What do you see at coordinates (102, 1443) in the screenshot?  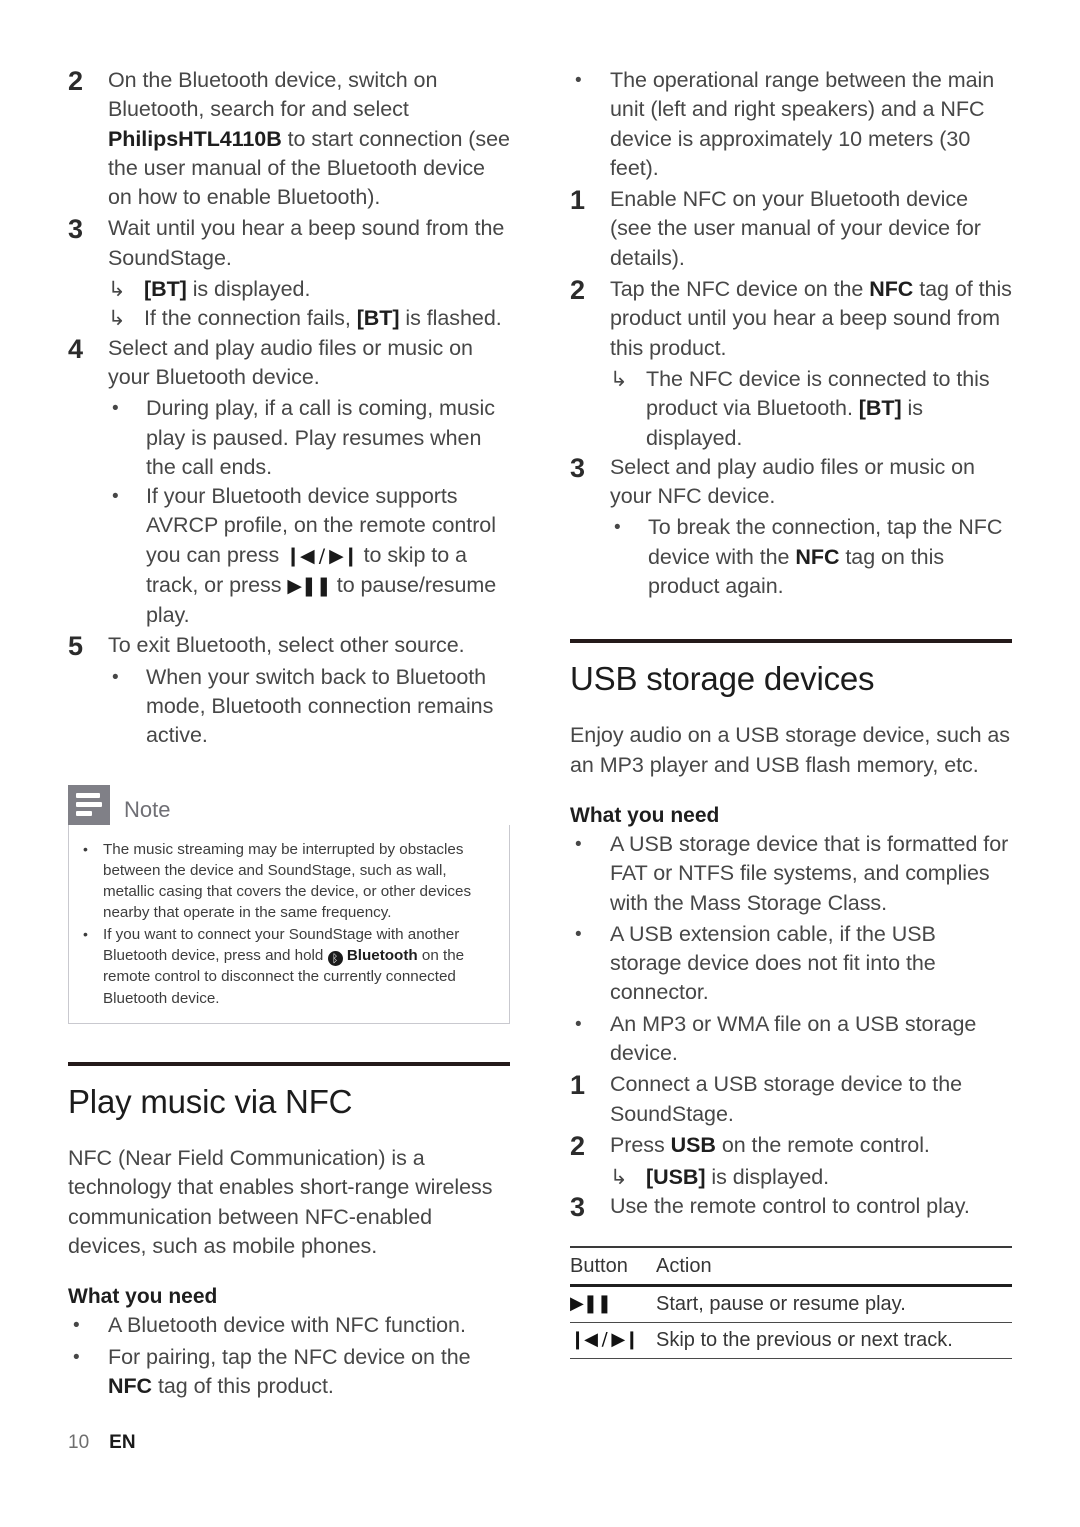 I see `page-footer: 10 EN` at bounding box center [102, 1443].